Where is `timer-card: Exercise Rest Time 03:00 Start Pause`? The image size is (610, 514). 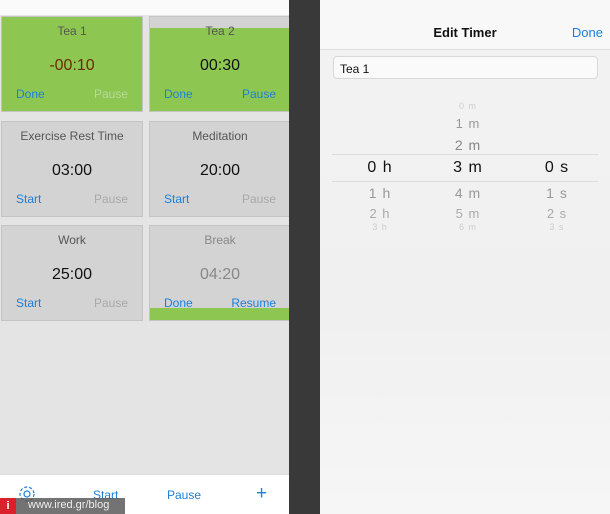 timer-card: Exercise Rest Time 03:00 Start Pause is located at coordinates (72, 169).